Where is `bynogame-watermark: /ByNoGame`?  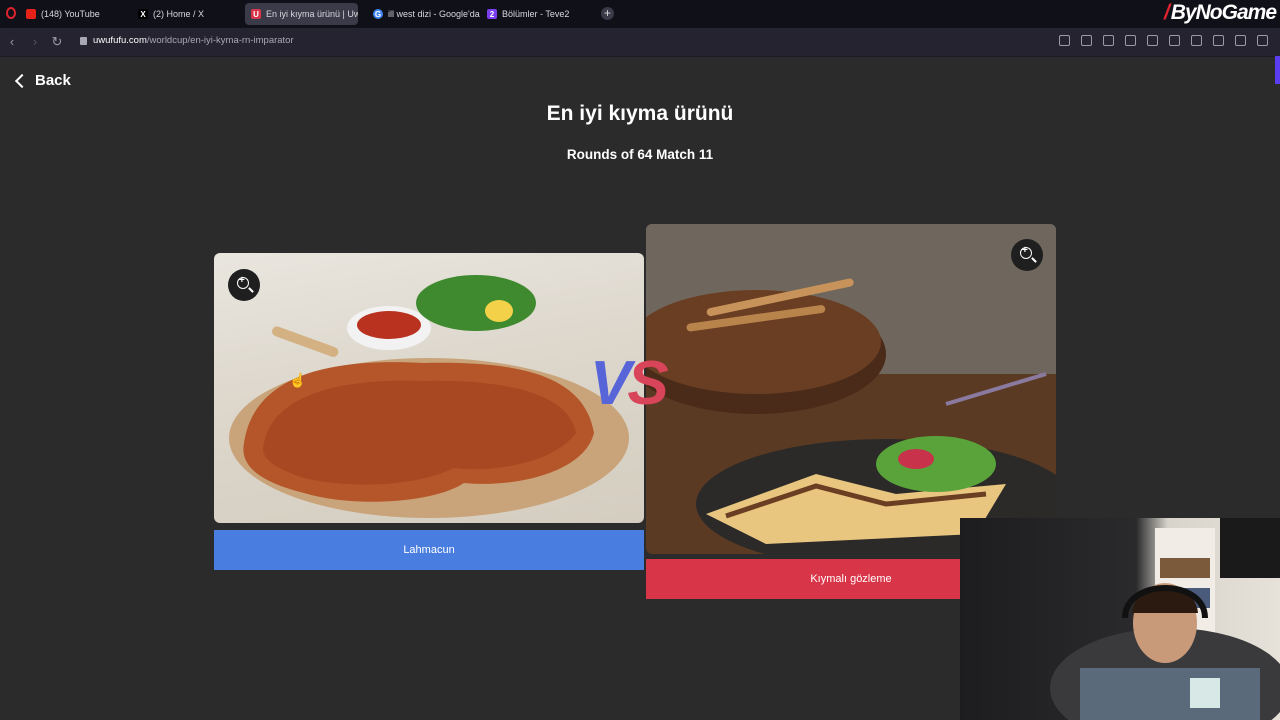
bynogame-watermark: /ByNoGame is located at coordinates (1220, 12).